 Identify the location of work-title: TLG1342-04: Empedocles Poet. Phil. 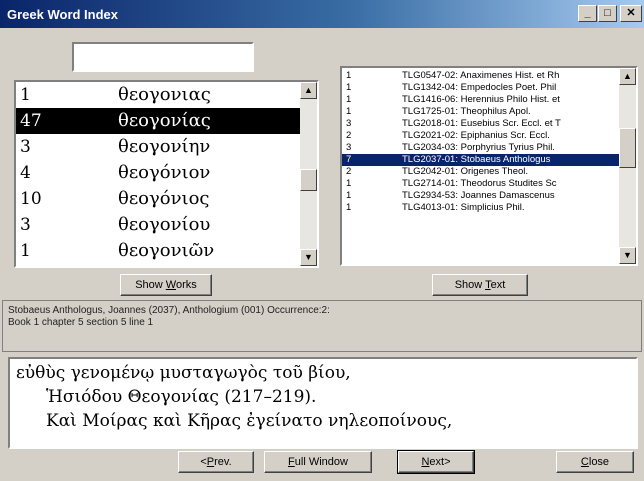
(479, 87).